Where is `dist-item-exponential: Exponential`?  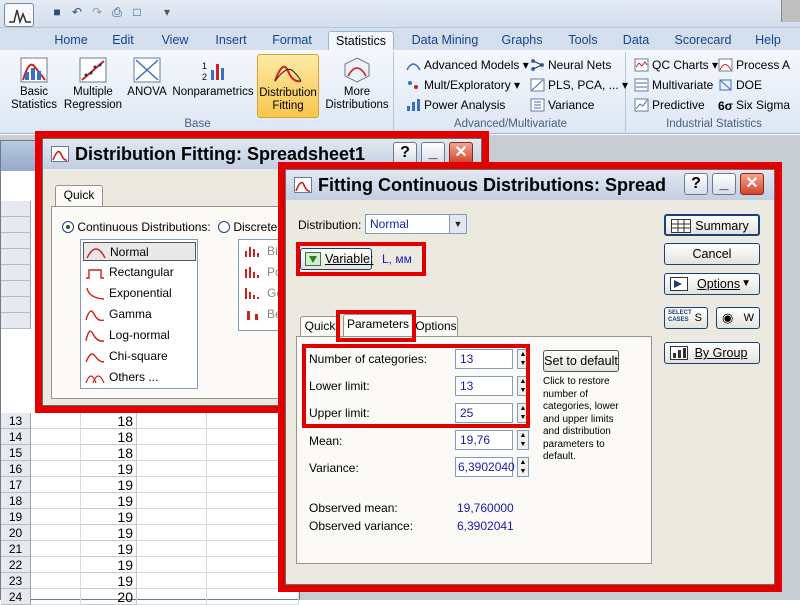 dist-item-exponential: Exponential is located at coordinates (139, 293).